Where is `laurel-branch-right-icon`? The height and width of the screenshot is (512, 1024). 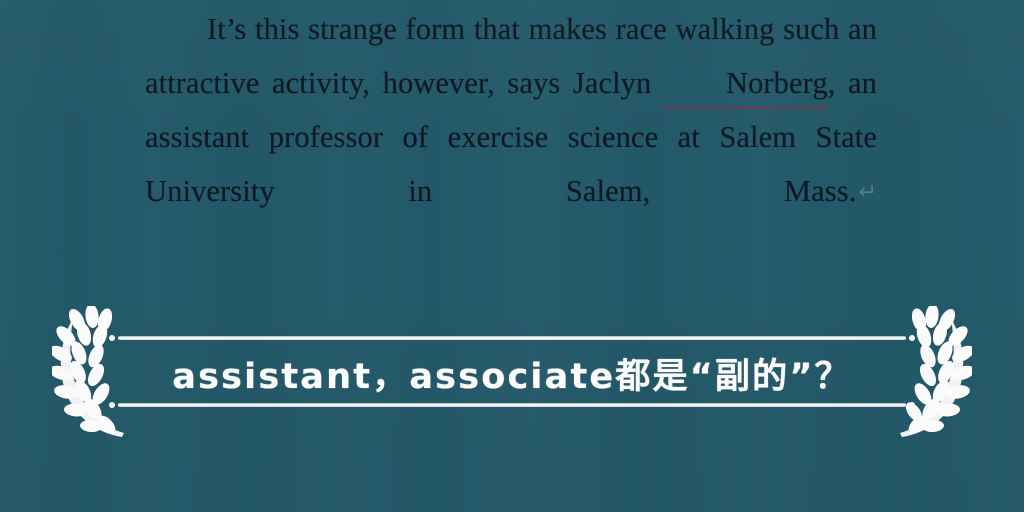
laurel-branch-right-icon is located at coordinates (936, 371).